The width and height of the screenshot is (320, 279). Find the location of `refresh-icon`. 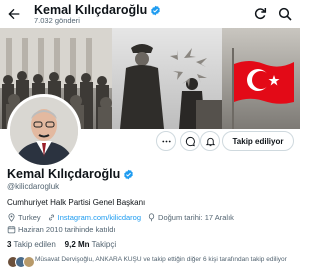

refresh-icon is located at coordinates (260, 14).